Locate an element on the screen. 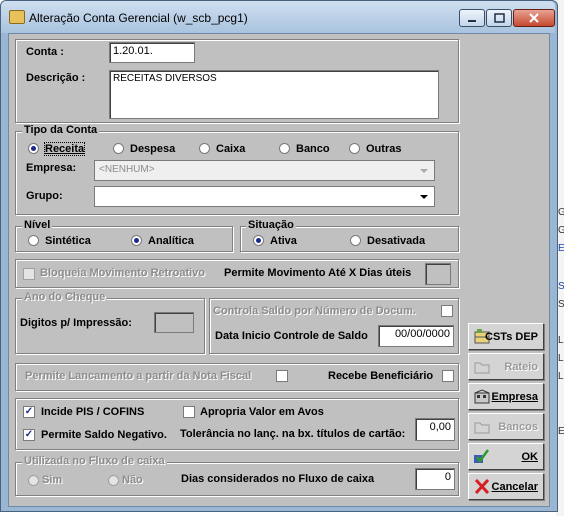  pis-cofins-label: Incide PIS / COFINS is located at coordinates (93, 412).